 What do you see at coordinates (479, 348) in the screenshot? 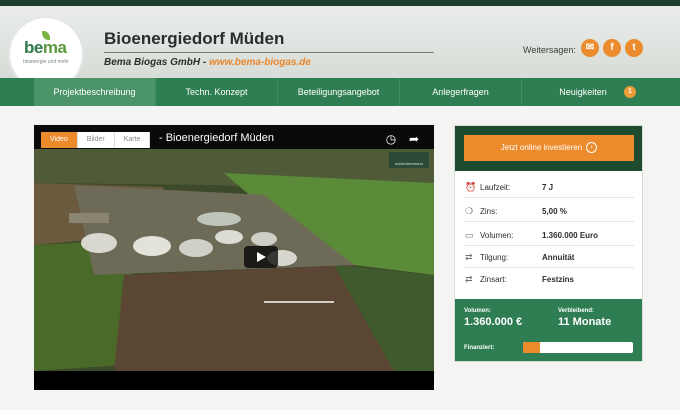
I see `financed-label: Finanziert:` at bounding box center [479, 348].